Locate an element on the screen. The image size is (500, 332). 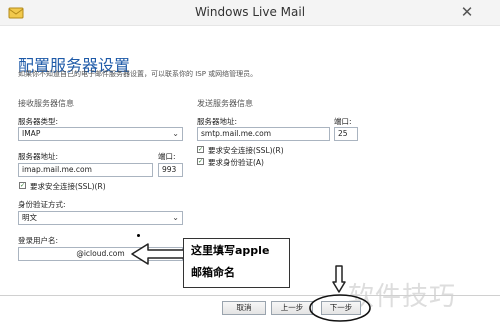
login-username-label: 登录用户名: is located at coordinates (38, 240).